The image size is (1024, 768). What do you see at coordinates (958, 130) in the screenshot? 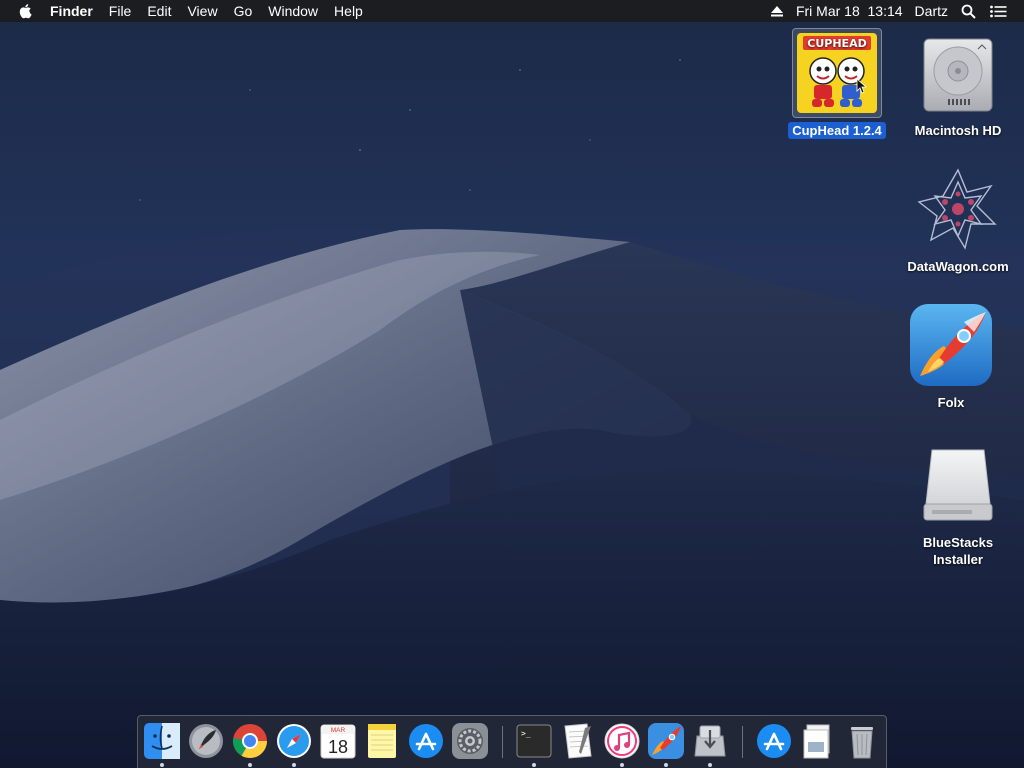
I see `desktop-icon-label: Macintosh HD` at bounding box center [958, 130].